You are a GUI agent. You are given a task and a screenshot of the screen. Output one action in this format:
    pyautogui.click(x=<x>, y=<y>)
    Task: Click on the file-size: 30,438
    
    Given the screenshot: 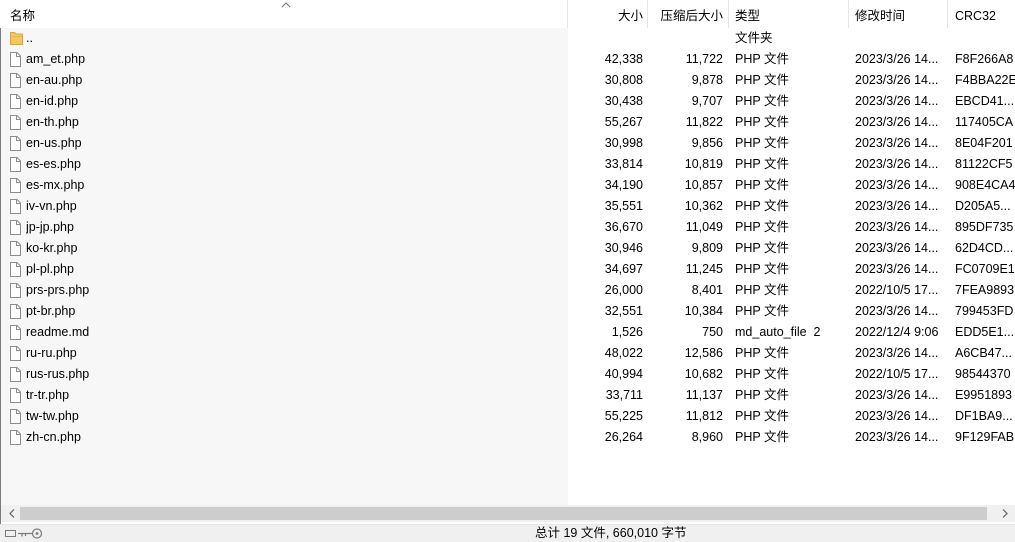 What is the action you would take?
    pyautogui.click(x=623, y=101)
    